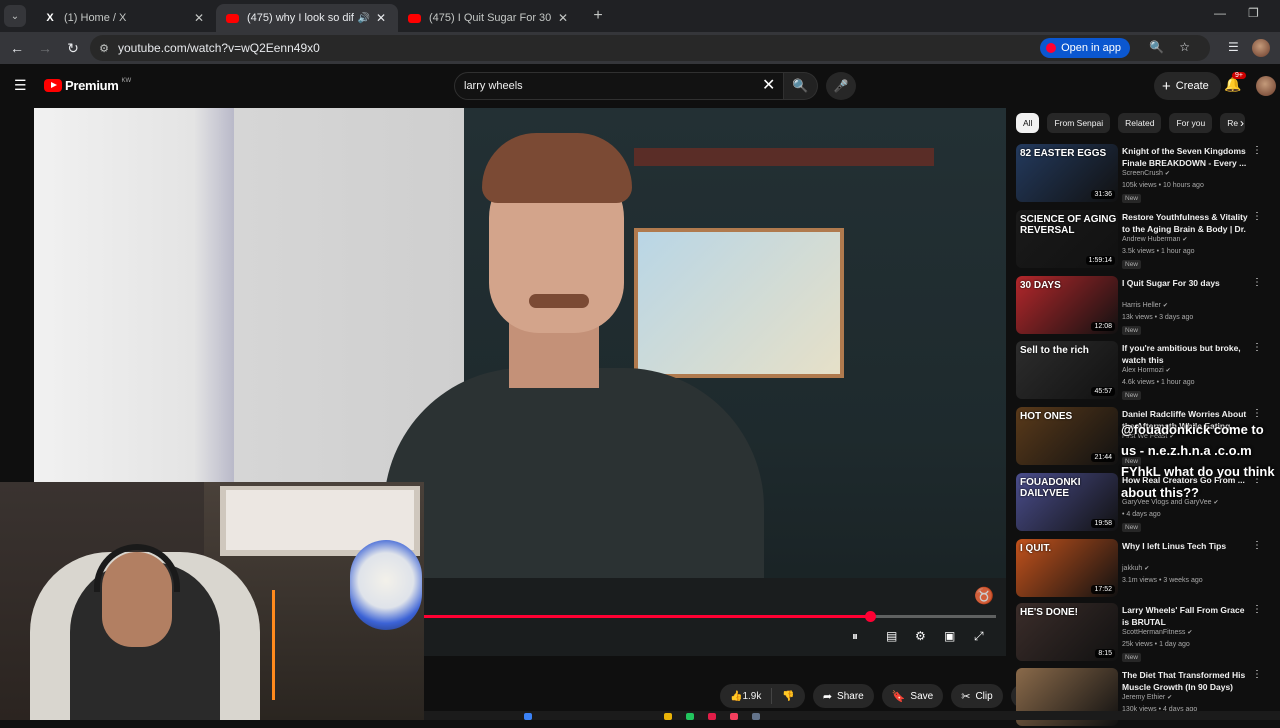 The image size is (1280, 728). Describe the element at coordinates (219, 48) in the screenshot. I see `url-text: youtube.com/watch?v=wQ2Eenn49x0` at that location.